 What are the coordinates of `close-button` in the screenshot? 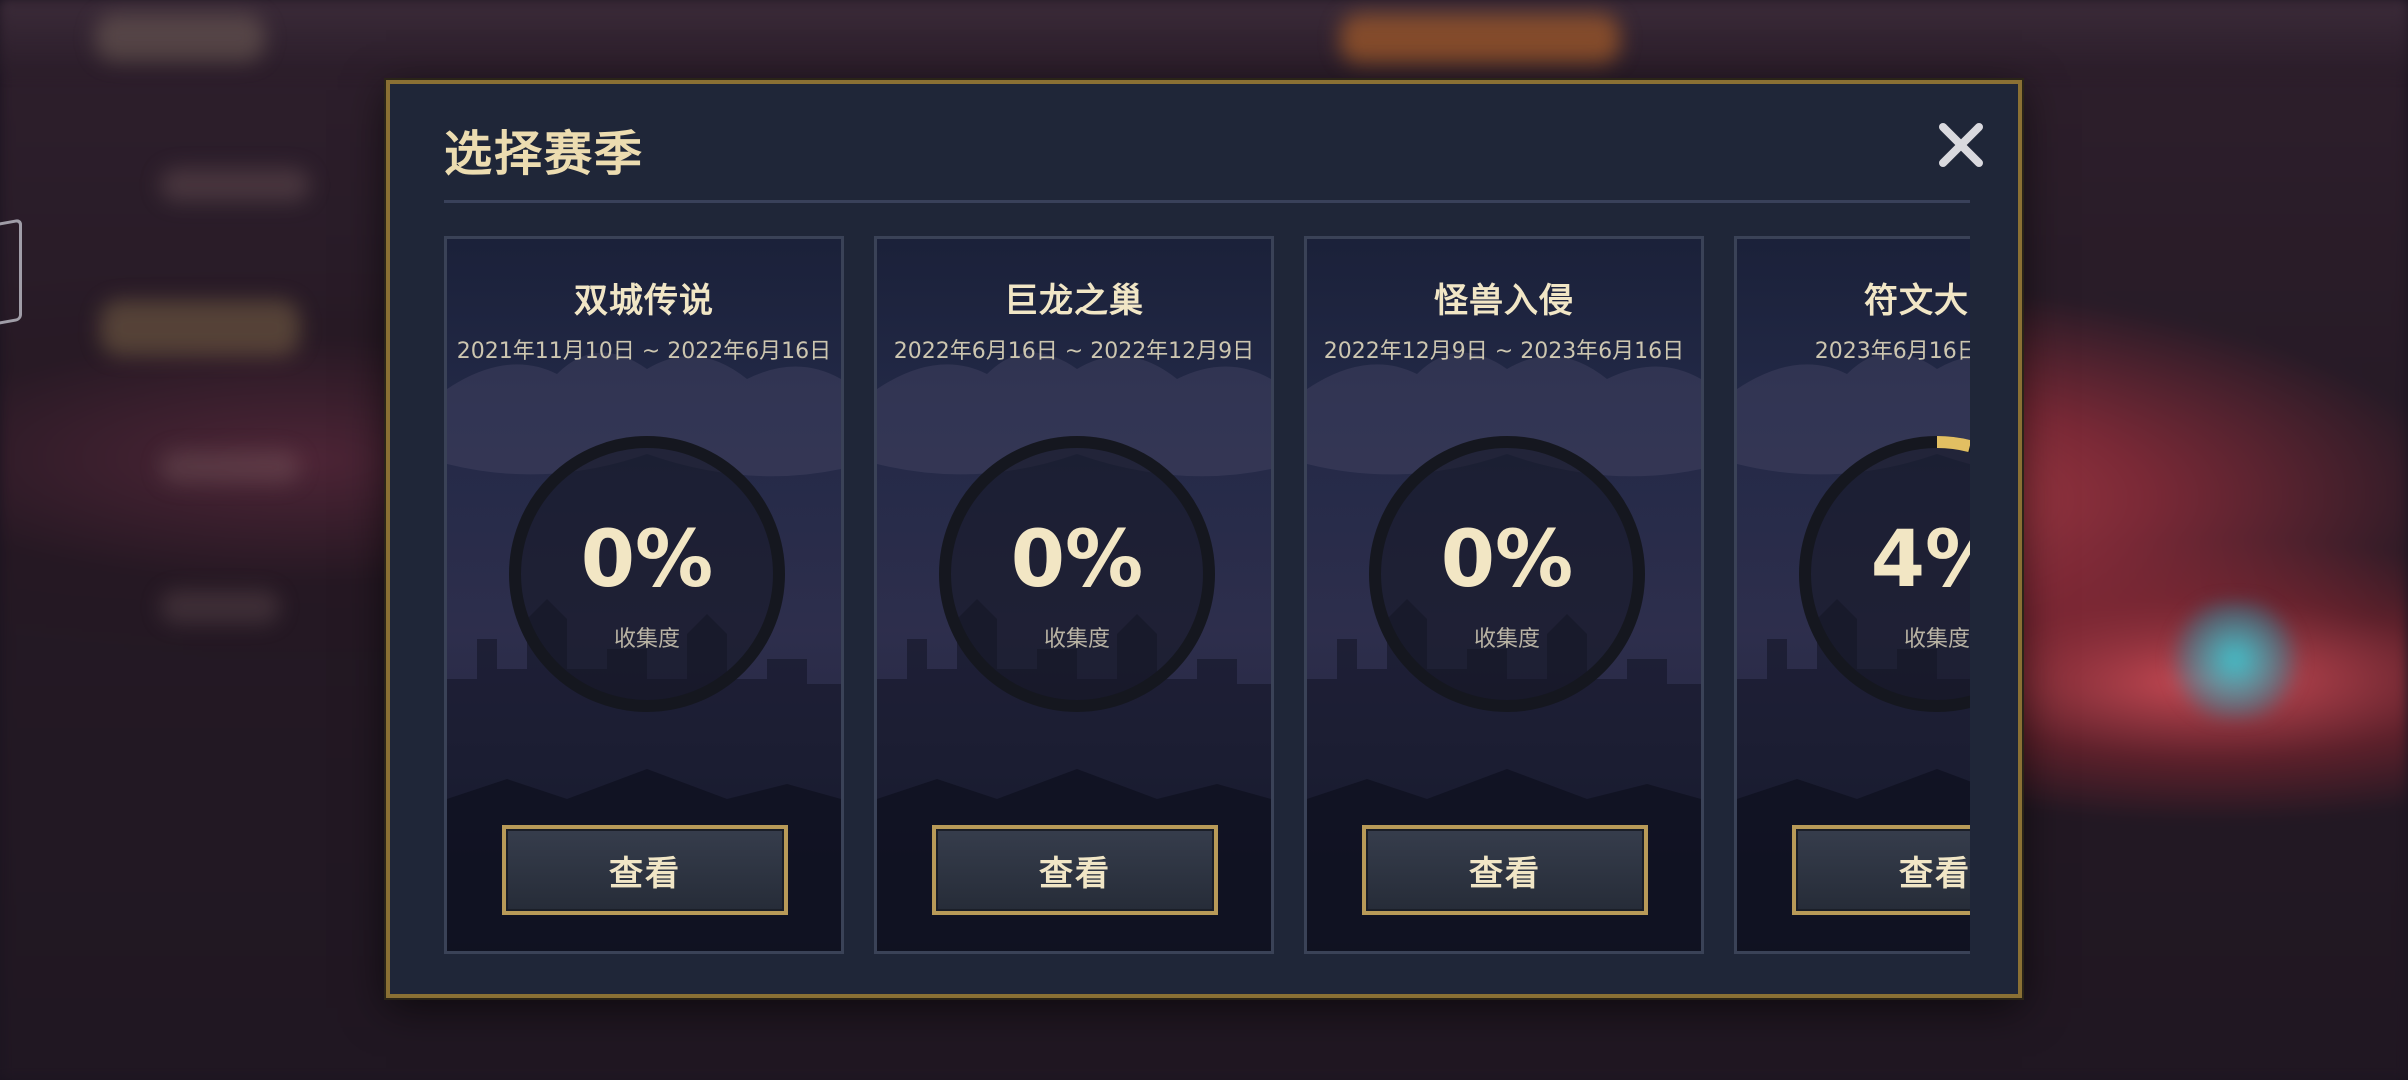 It's located at (1961, 145).